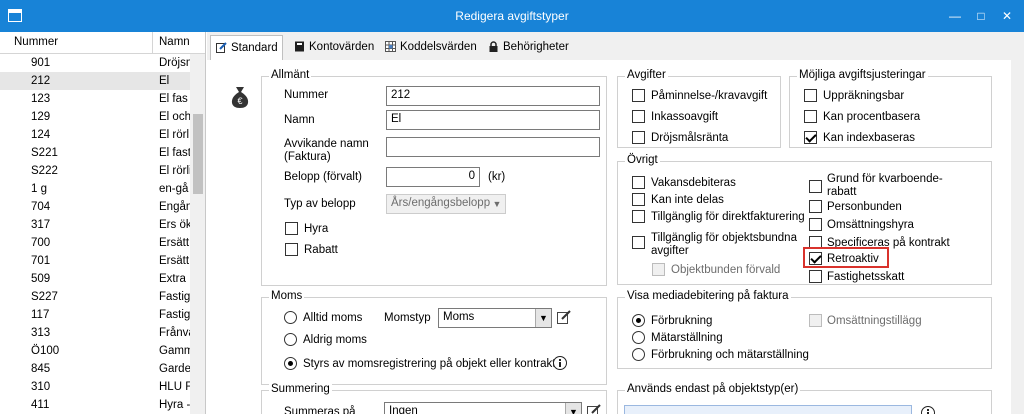 The width and height of the screenshot is (1024, 414). Describe the element at coordinates (815, 224) in the screenshot. I see `omsattningshyra-checkbox` at that location.